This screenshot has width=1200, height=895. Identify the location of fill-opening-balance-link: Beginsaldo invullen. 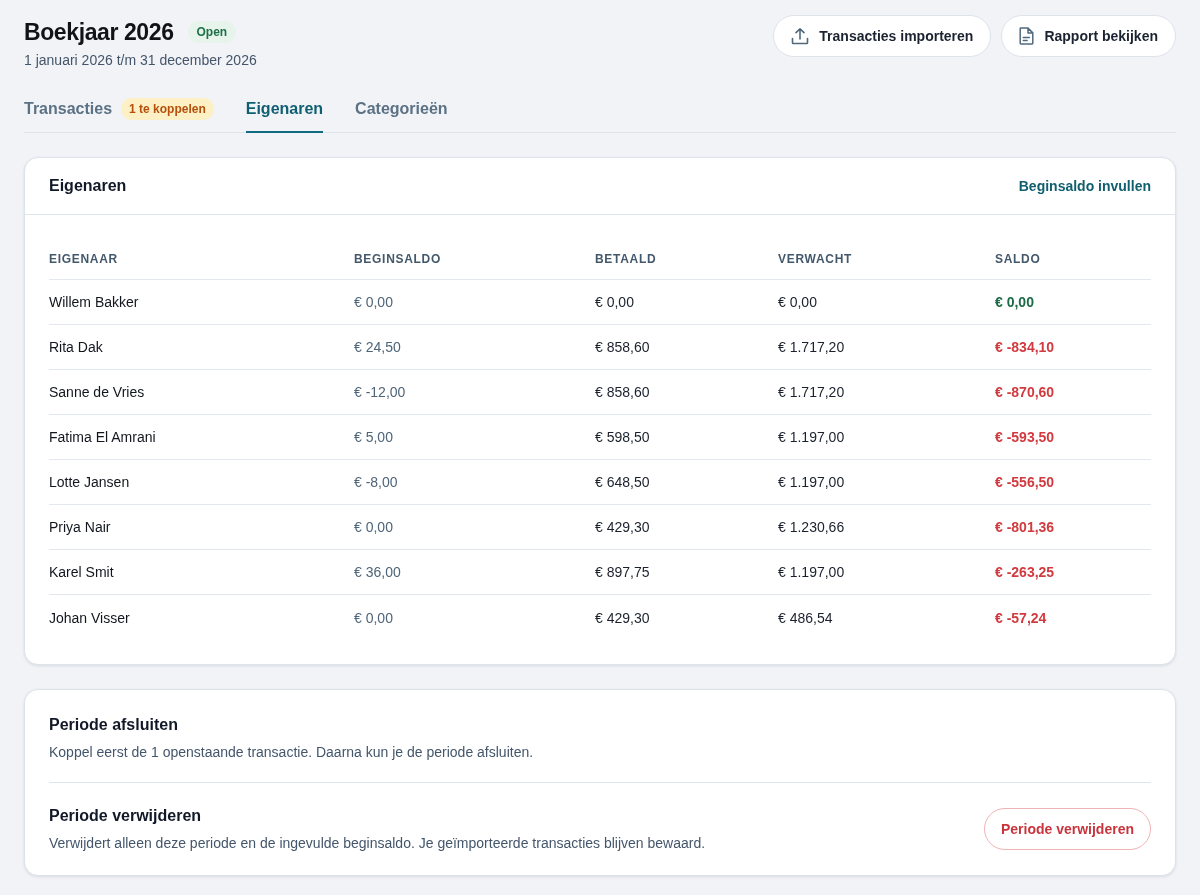
(1084, 186).